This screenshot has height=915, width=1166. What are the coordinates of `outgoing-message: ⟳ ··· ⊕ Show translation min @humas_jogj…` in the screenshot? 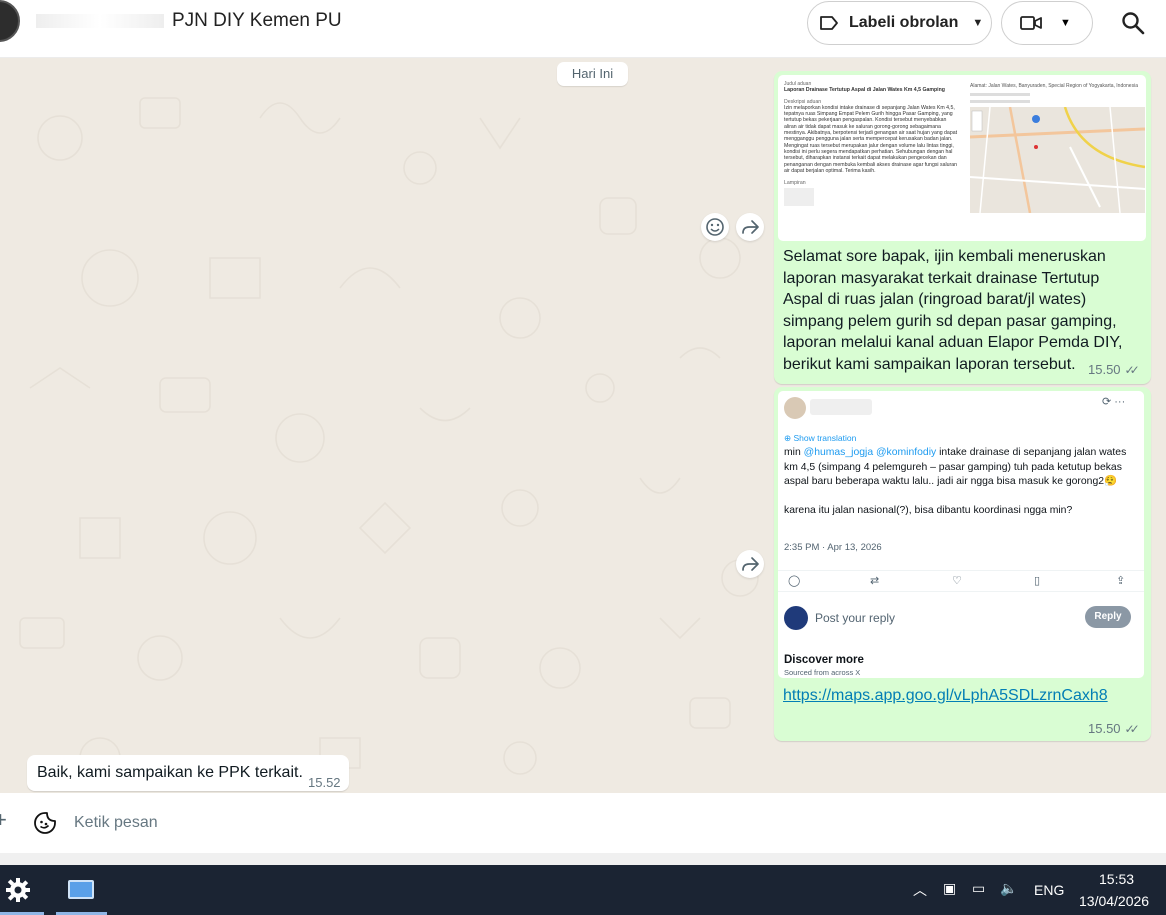 It's located at (962, 564).